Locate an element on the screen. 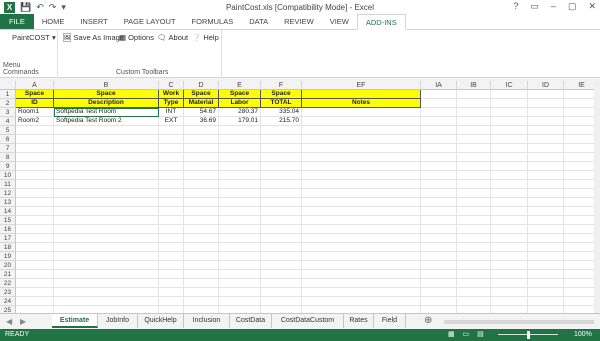 This screenshot has height=341, width=600. row-header: 5 is located at coordinates (8, 130).